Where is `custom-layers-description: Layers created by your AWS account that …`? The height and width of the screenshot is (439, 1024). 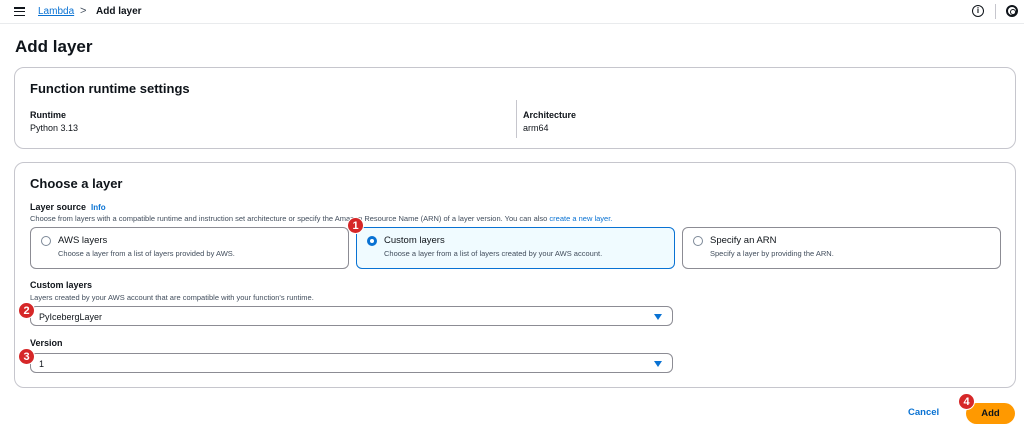 custom-layers-description: Layers created by your AWS account that … is located at coordinates (172, 297).